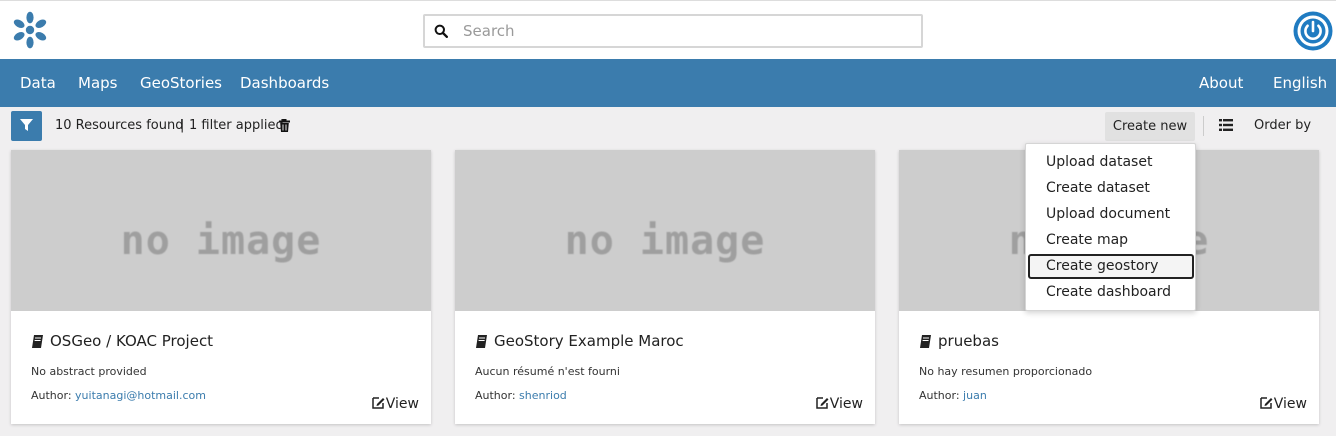 The height and width of the screenshot is (436, 1336). Describe the element at coordinates (1111, 292) in the screenshot. I see `menu-item-create-dashboard: Create dashboard` at that location.